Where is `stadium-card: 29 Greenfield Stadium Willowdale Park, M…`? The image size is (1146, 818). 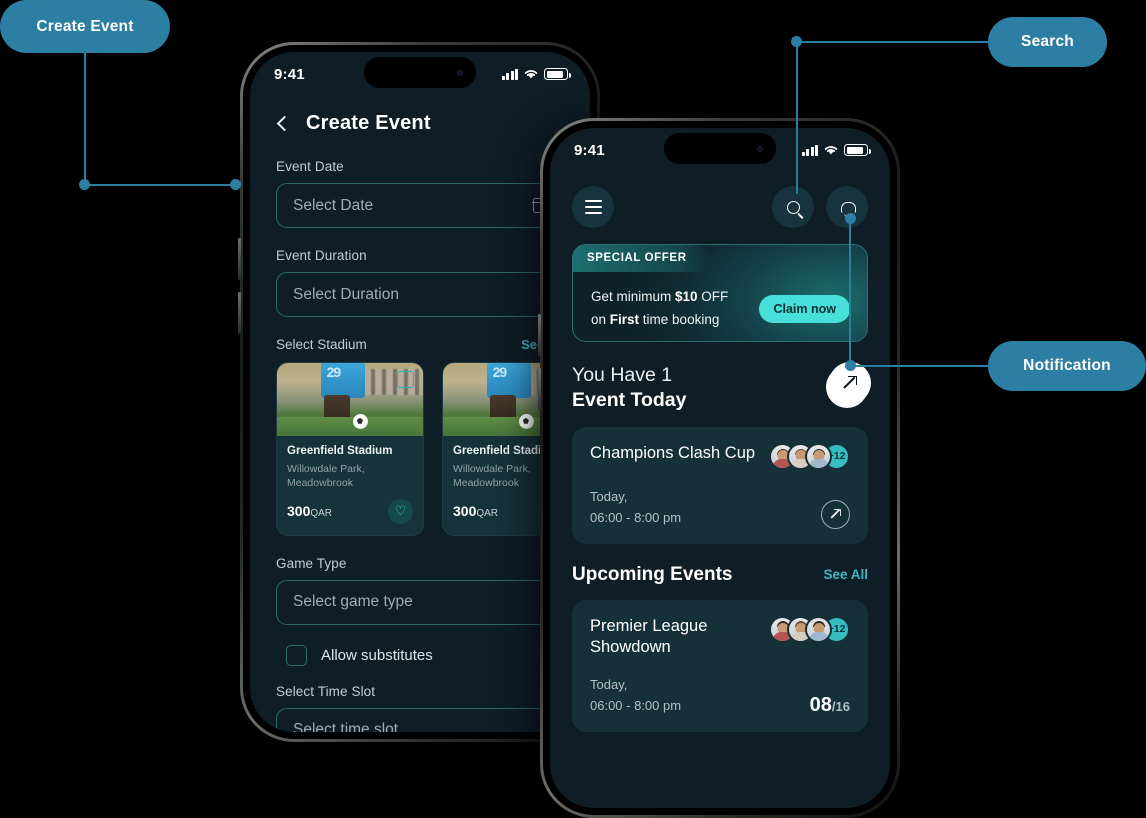
stadium-card: 29 Greenfield Stadium Willowdale Park, M… is located at coordinates (350, 449).